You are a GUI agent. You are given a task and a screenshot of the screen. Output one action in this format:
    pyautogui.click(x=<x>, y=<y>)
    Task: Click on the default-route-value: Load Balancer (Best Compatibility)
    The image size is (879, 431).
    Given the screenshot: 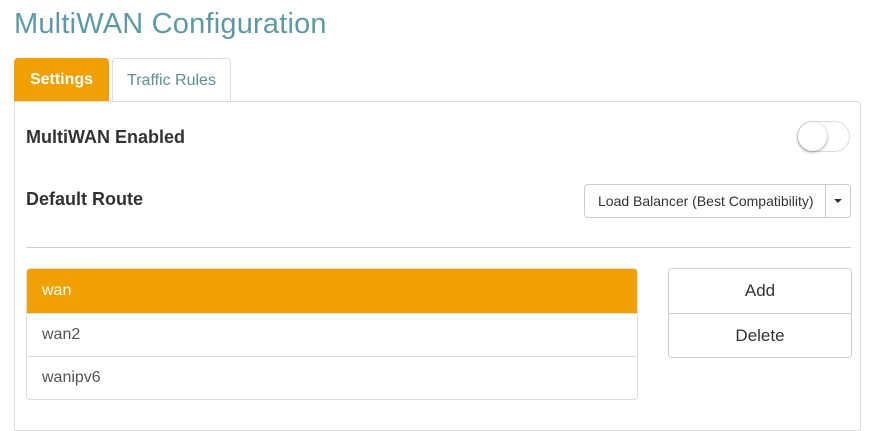 What is the action you would take?
    pyautogui.click(x=706, y=201)
    